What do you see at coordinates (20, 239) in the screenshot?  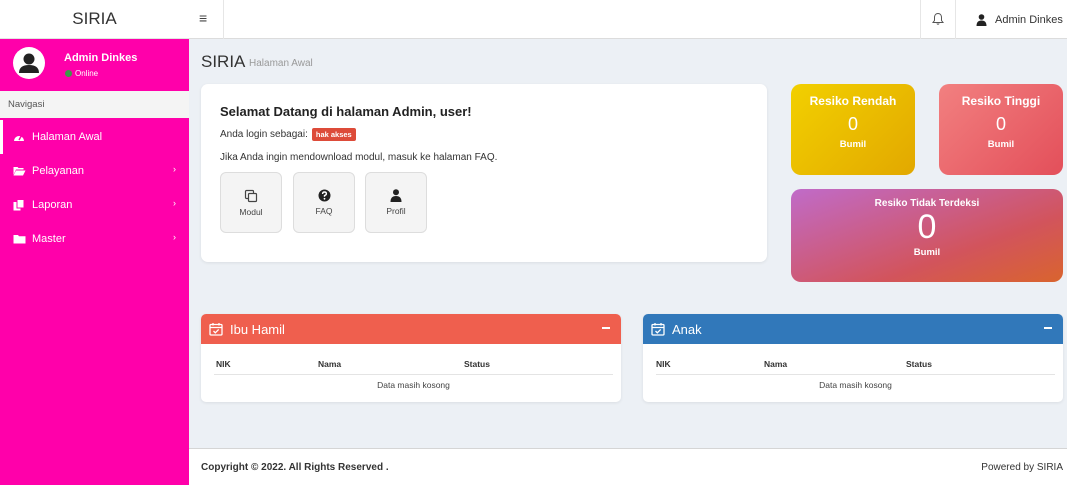 I see `folder-icon` at bounding box center [20, 239].